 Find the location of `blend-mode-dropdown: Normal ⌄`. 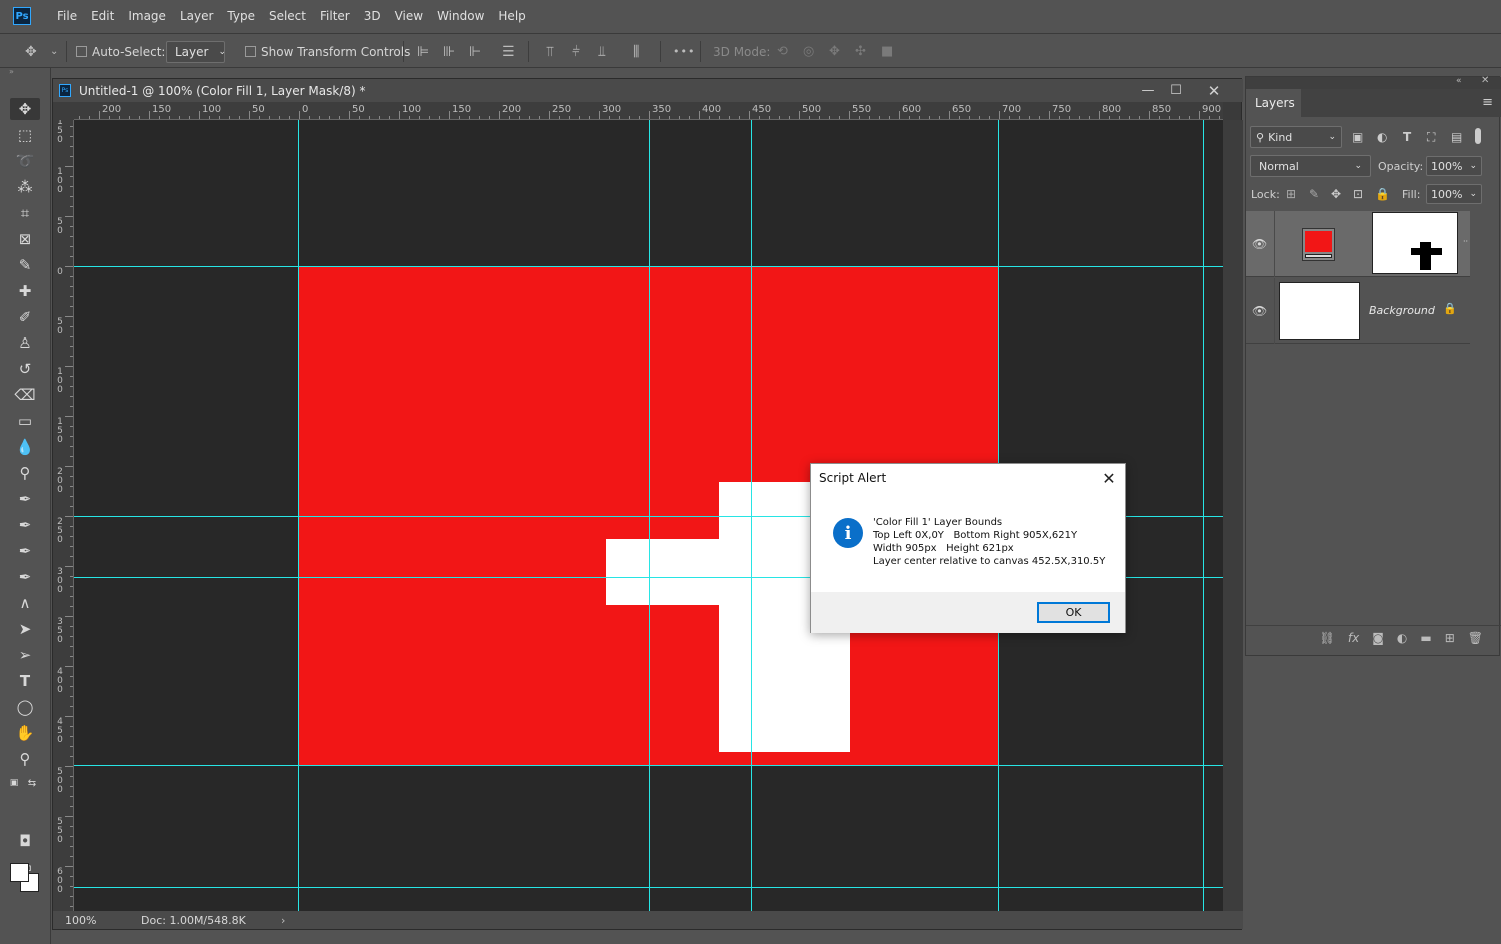

blend-mode-dropdown: Normal ⌄ is located at coordinates (1310, 166).